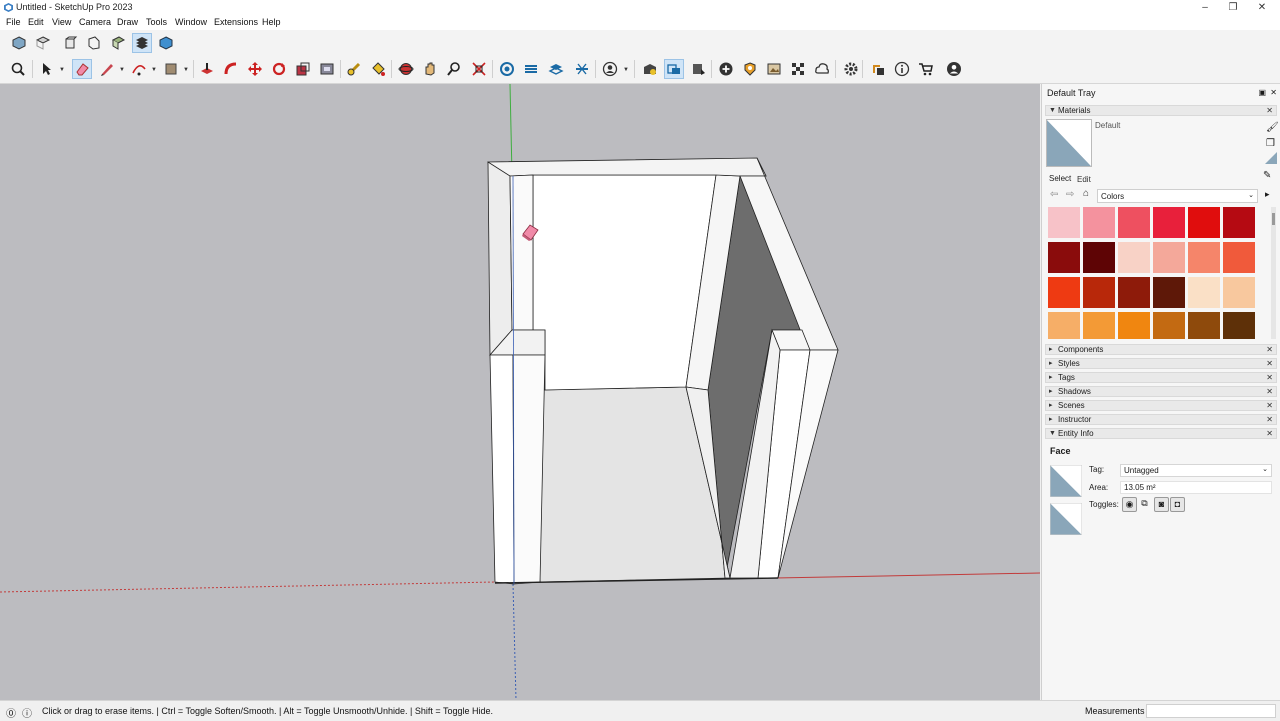  What do you see at coordinates (27, 712) in the screenshot?
I see `info-status-icon: ⓘ` at bounding box center [27, 712].